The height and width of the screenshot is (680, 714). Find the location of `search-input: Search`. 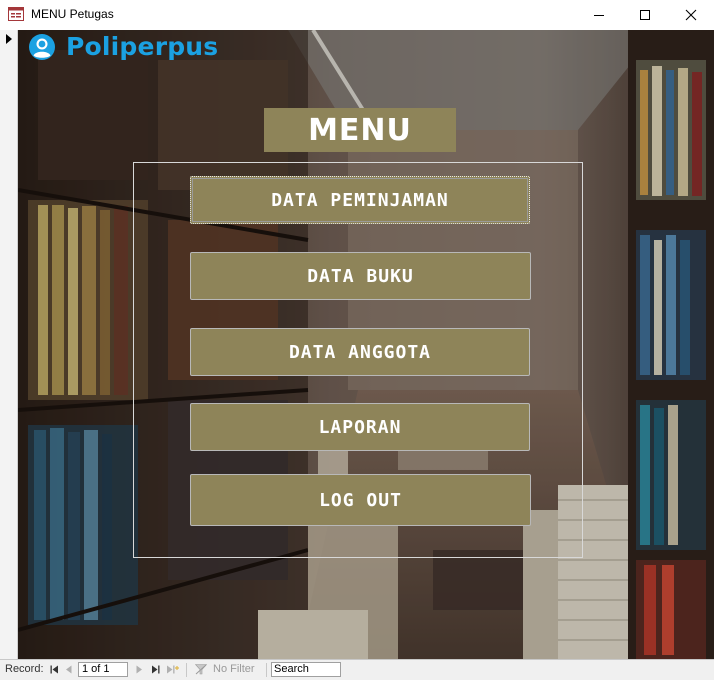

search-input: Search is located at coordinates (306, 669).